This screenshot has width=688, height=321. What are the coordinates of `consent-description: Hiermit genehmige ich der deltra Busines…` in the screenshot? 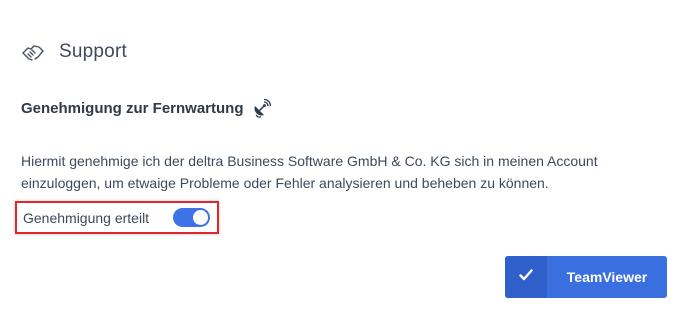 It's located at (331, 172).